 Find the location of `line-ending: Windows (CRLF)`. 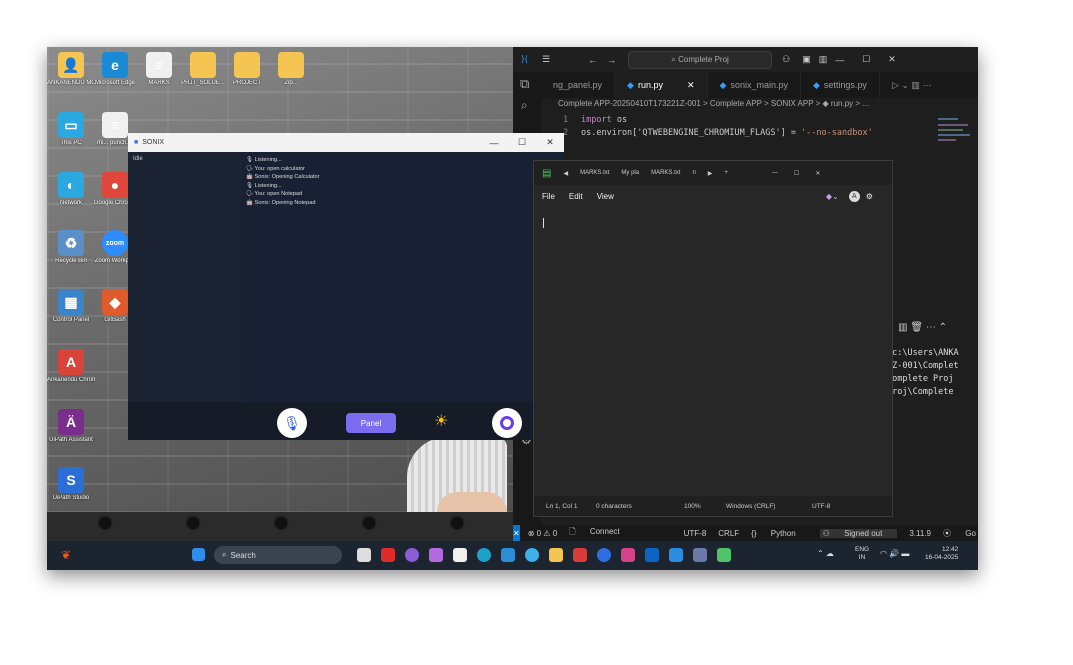

line-ending: Windows (CRLF) is located at coordinates (769, 506).